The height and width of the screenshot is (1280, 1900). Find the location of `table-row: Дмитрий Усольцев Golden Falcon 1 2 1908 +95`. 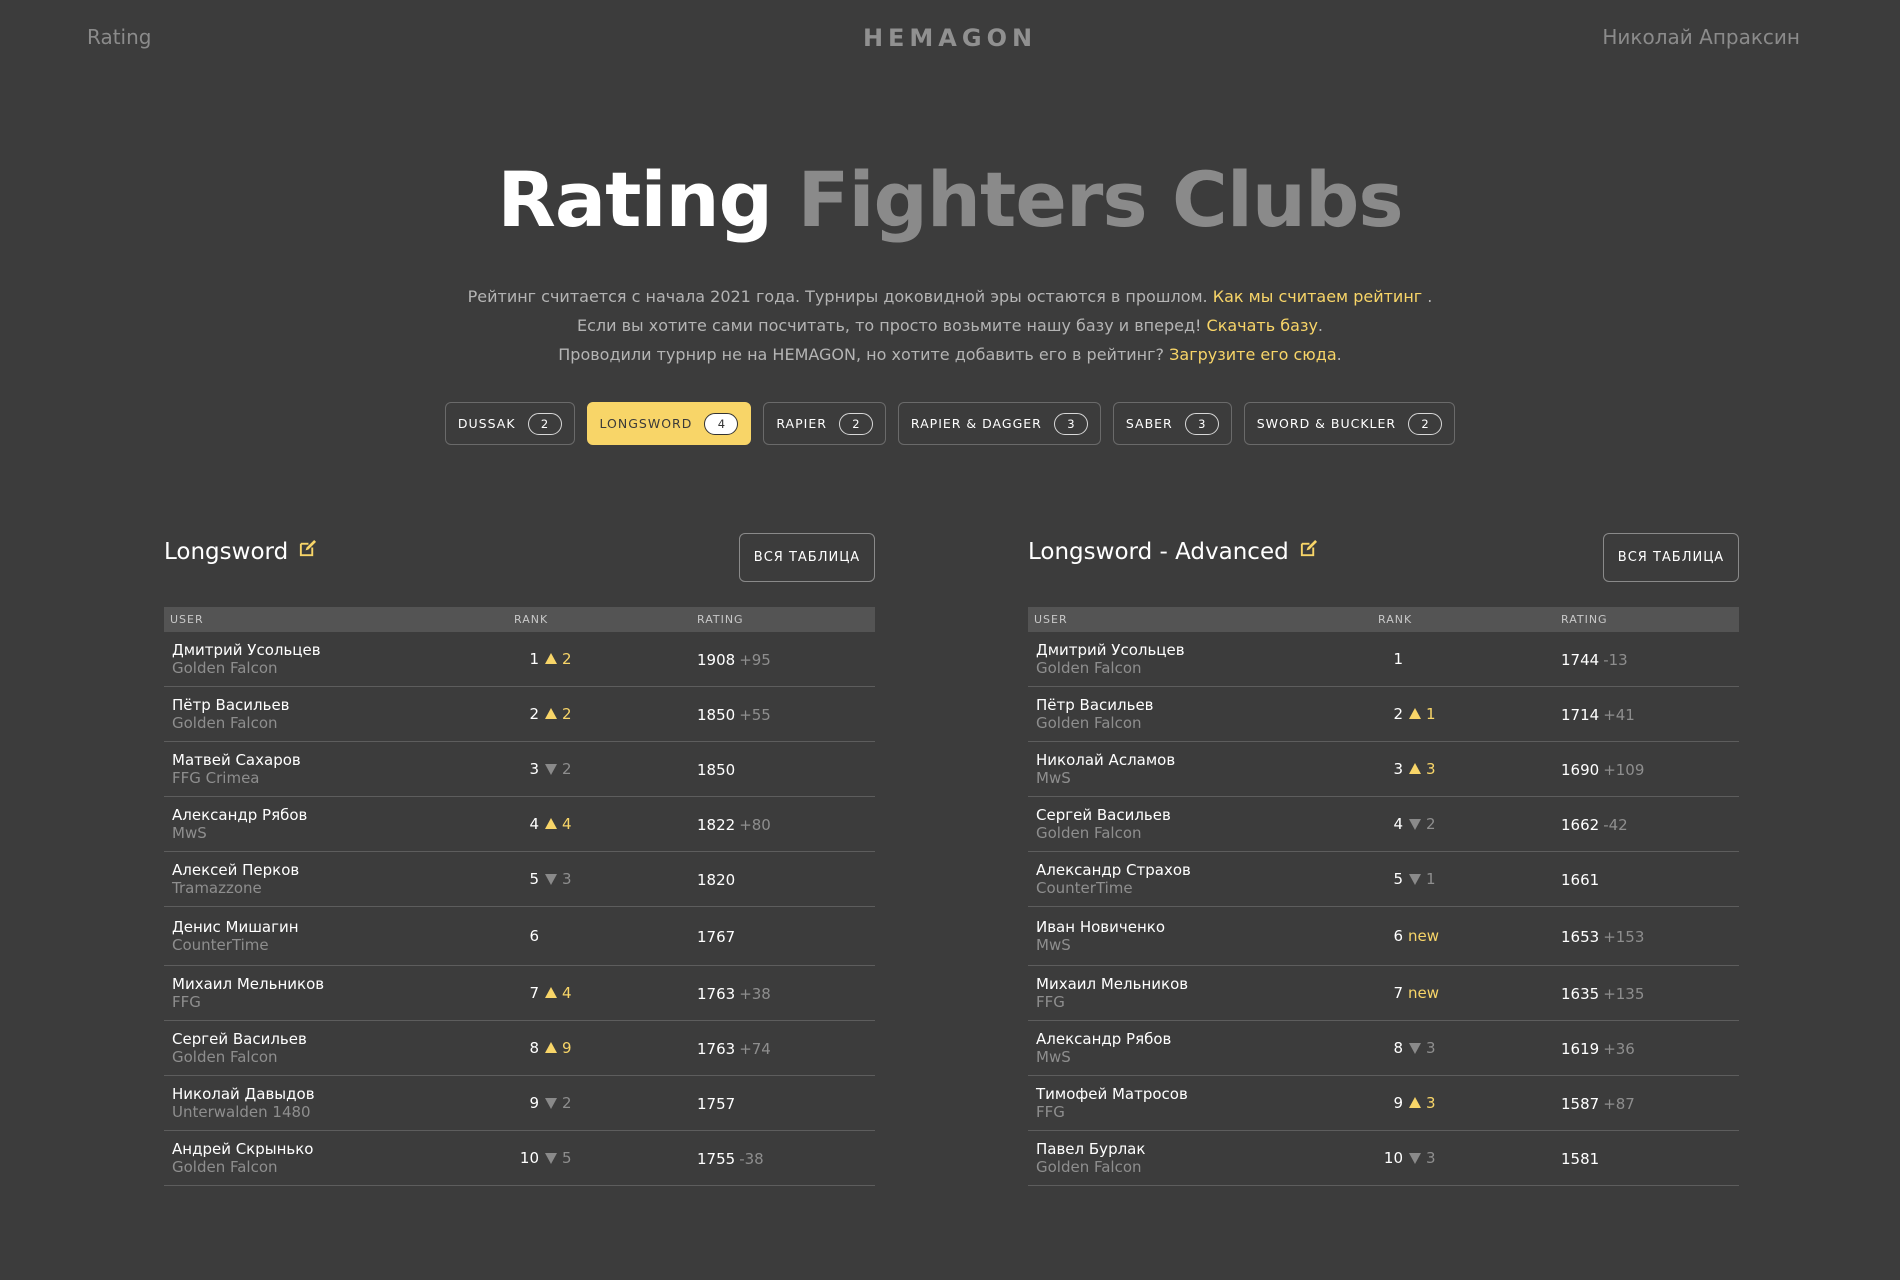

table-row: Дмитрий Усольцев Golden Falcon 1 2 1908 +95 is located at coordinates (519, 659).